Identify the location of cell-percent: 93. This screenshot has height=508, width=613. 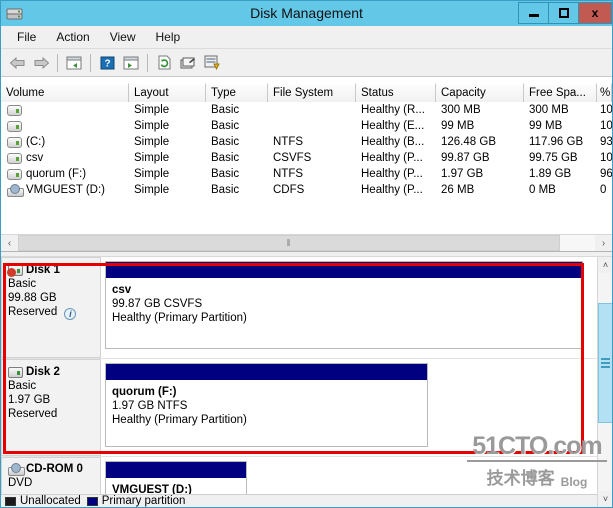
(606, 142).